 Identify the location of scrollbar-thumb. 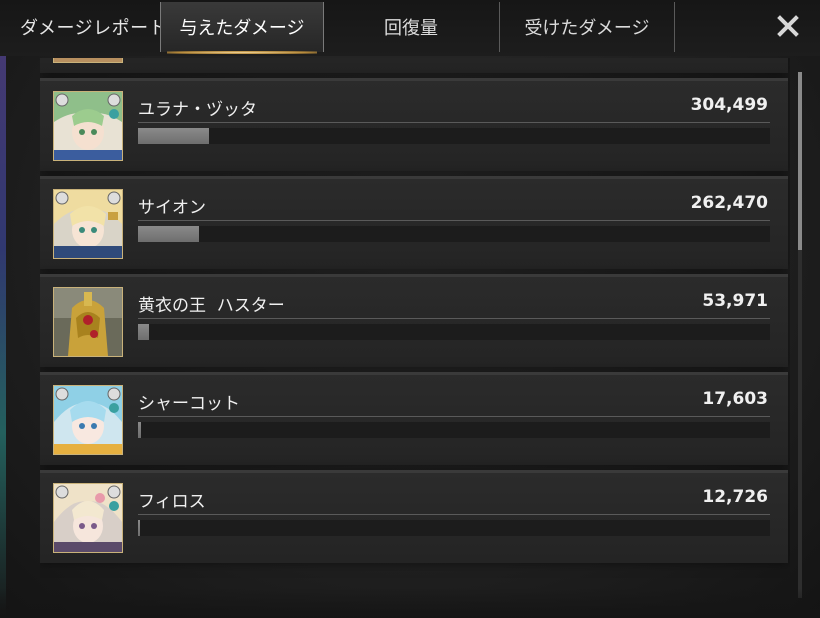
(800, 161).